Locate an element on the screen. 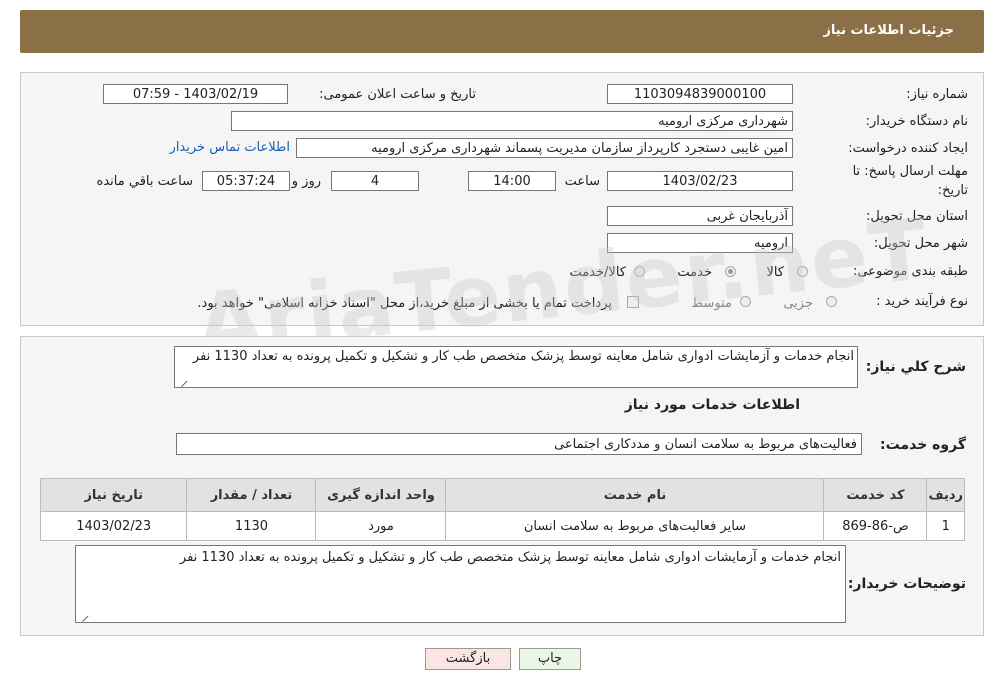  announce-label: تاریخ و ساعت اعلان عمومی: is located at coordinates (397, 94).